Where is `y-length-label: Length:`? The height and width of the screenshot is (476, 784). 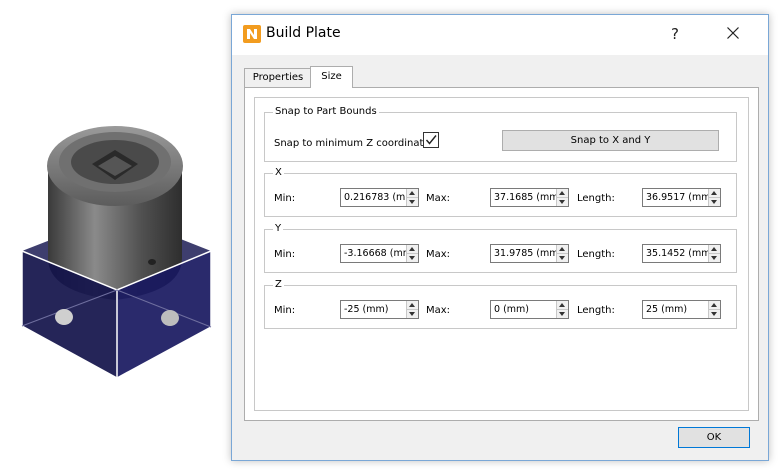 y-length-label: Length: is located at coordinates (596, 254).